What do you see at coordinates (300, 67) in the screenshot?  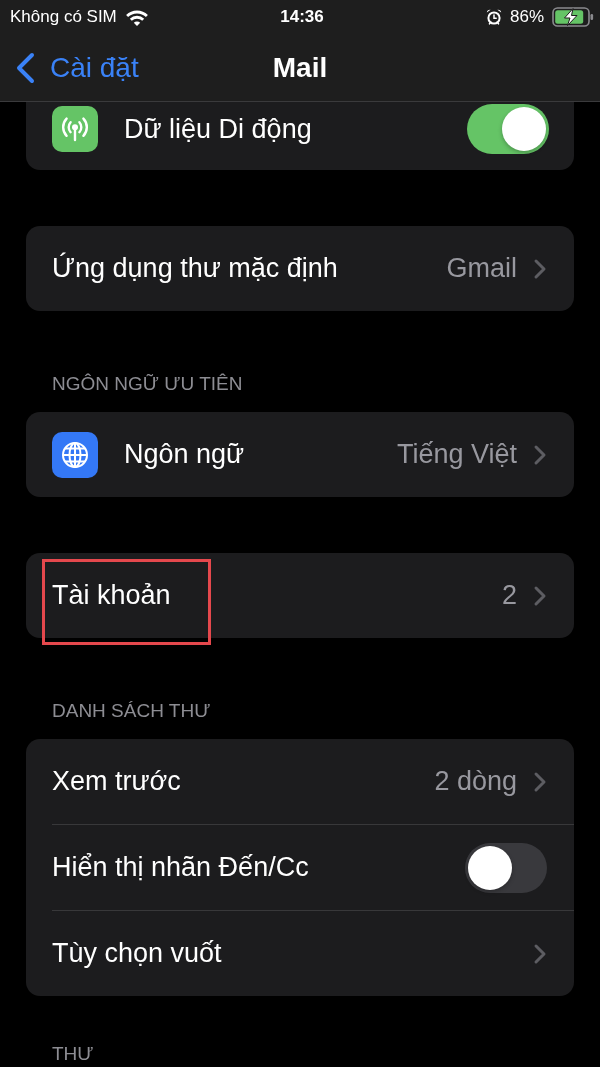 I see `page-title: Mail` at bounding box center [300, 67].